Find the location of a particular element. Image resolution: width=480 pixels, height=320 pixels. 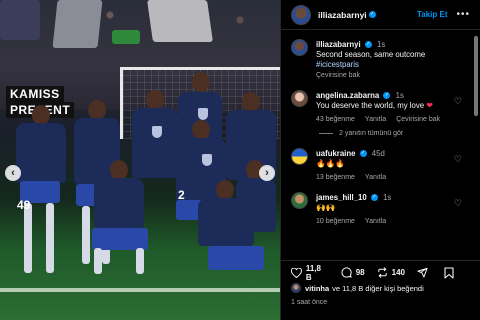

comment-username: uafukraine is located at coordinates (335, 153).